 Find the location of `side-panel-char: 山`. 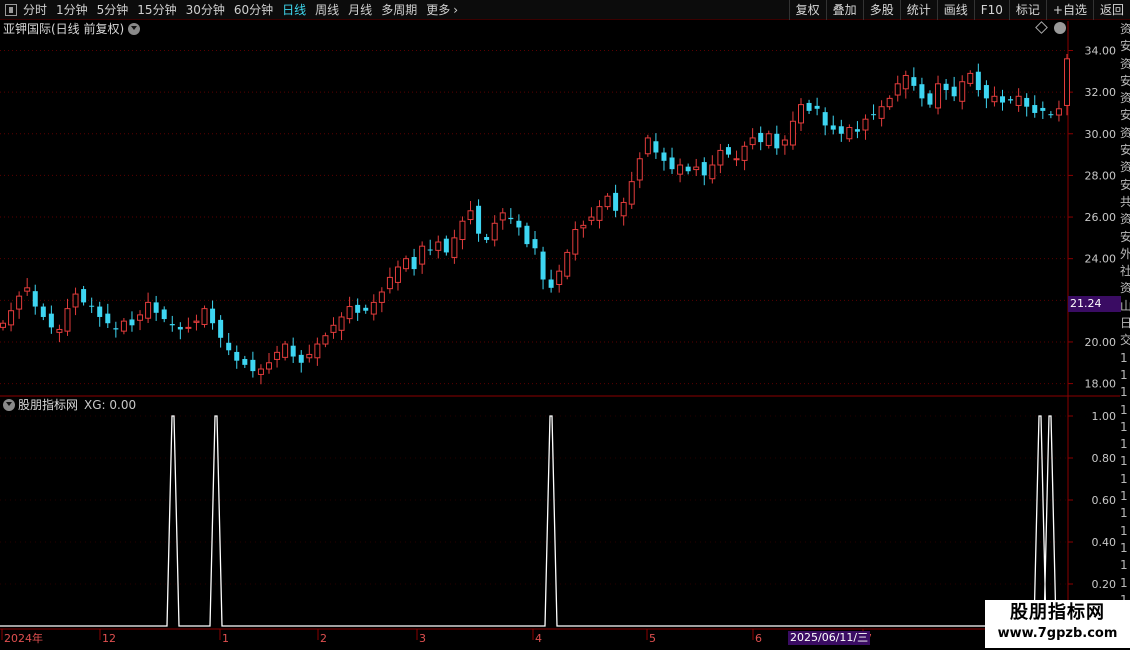

side-panel-char: 山 is located at coordinates (1125, 305).